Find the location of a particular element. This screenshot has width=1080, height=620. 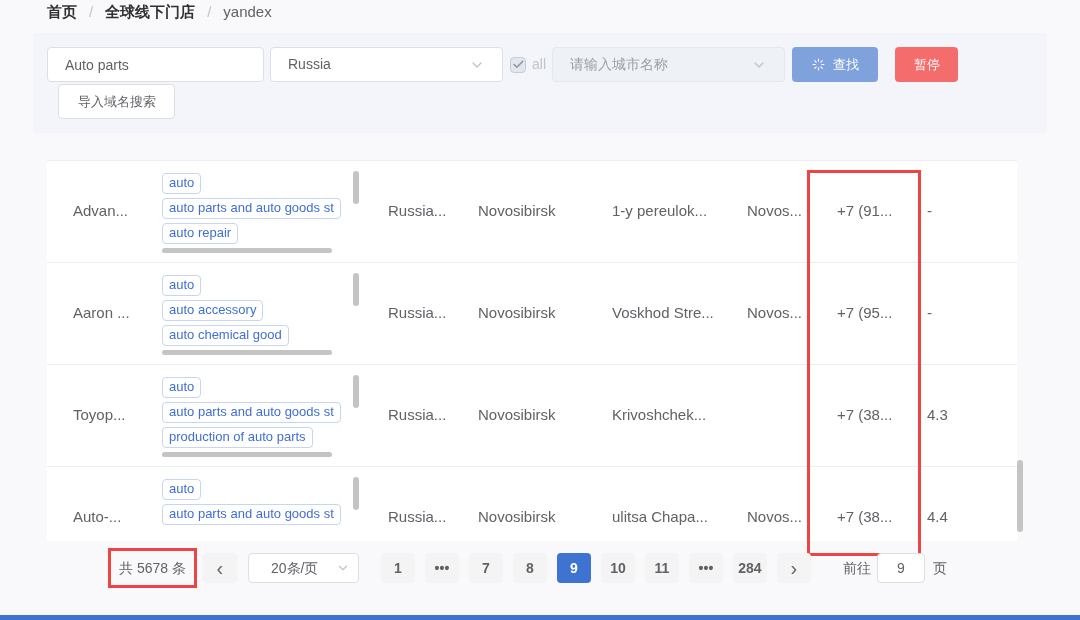

tag: auto accessory is located at coordinates (213, 310).